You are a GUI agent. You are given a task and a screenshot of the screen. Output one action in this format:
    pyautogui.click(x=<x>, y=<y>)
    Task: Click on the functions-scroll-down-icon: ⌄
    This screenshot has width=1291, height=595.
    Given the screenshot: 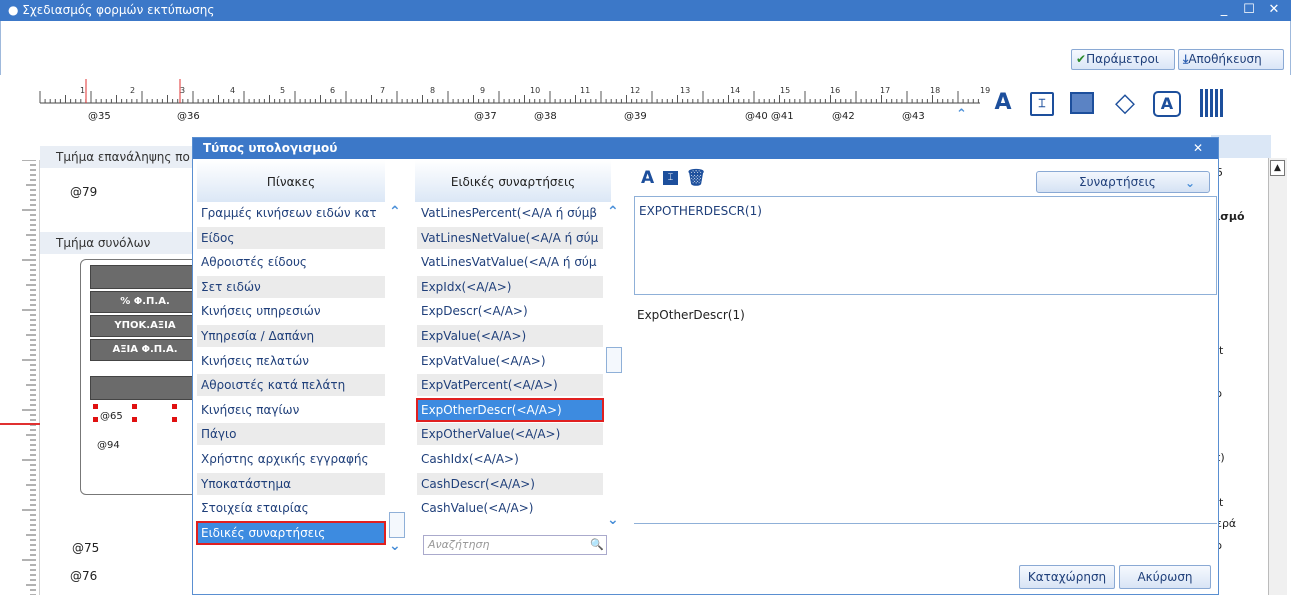 What is the action you would take?
    pyautogui.click(x=613, y=520)
    